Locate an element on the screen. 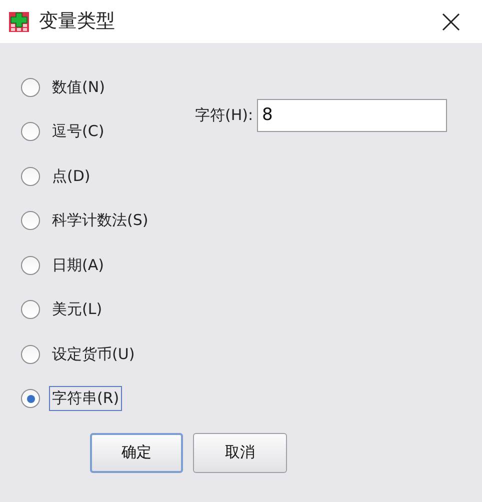 Image resolution: width=482 pixels, height=502 pixels. app-icon is located at coordinates (19, 22).